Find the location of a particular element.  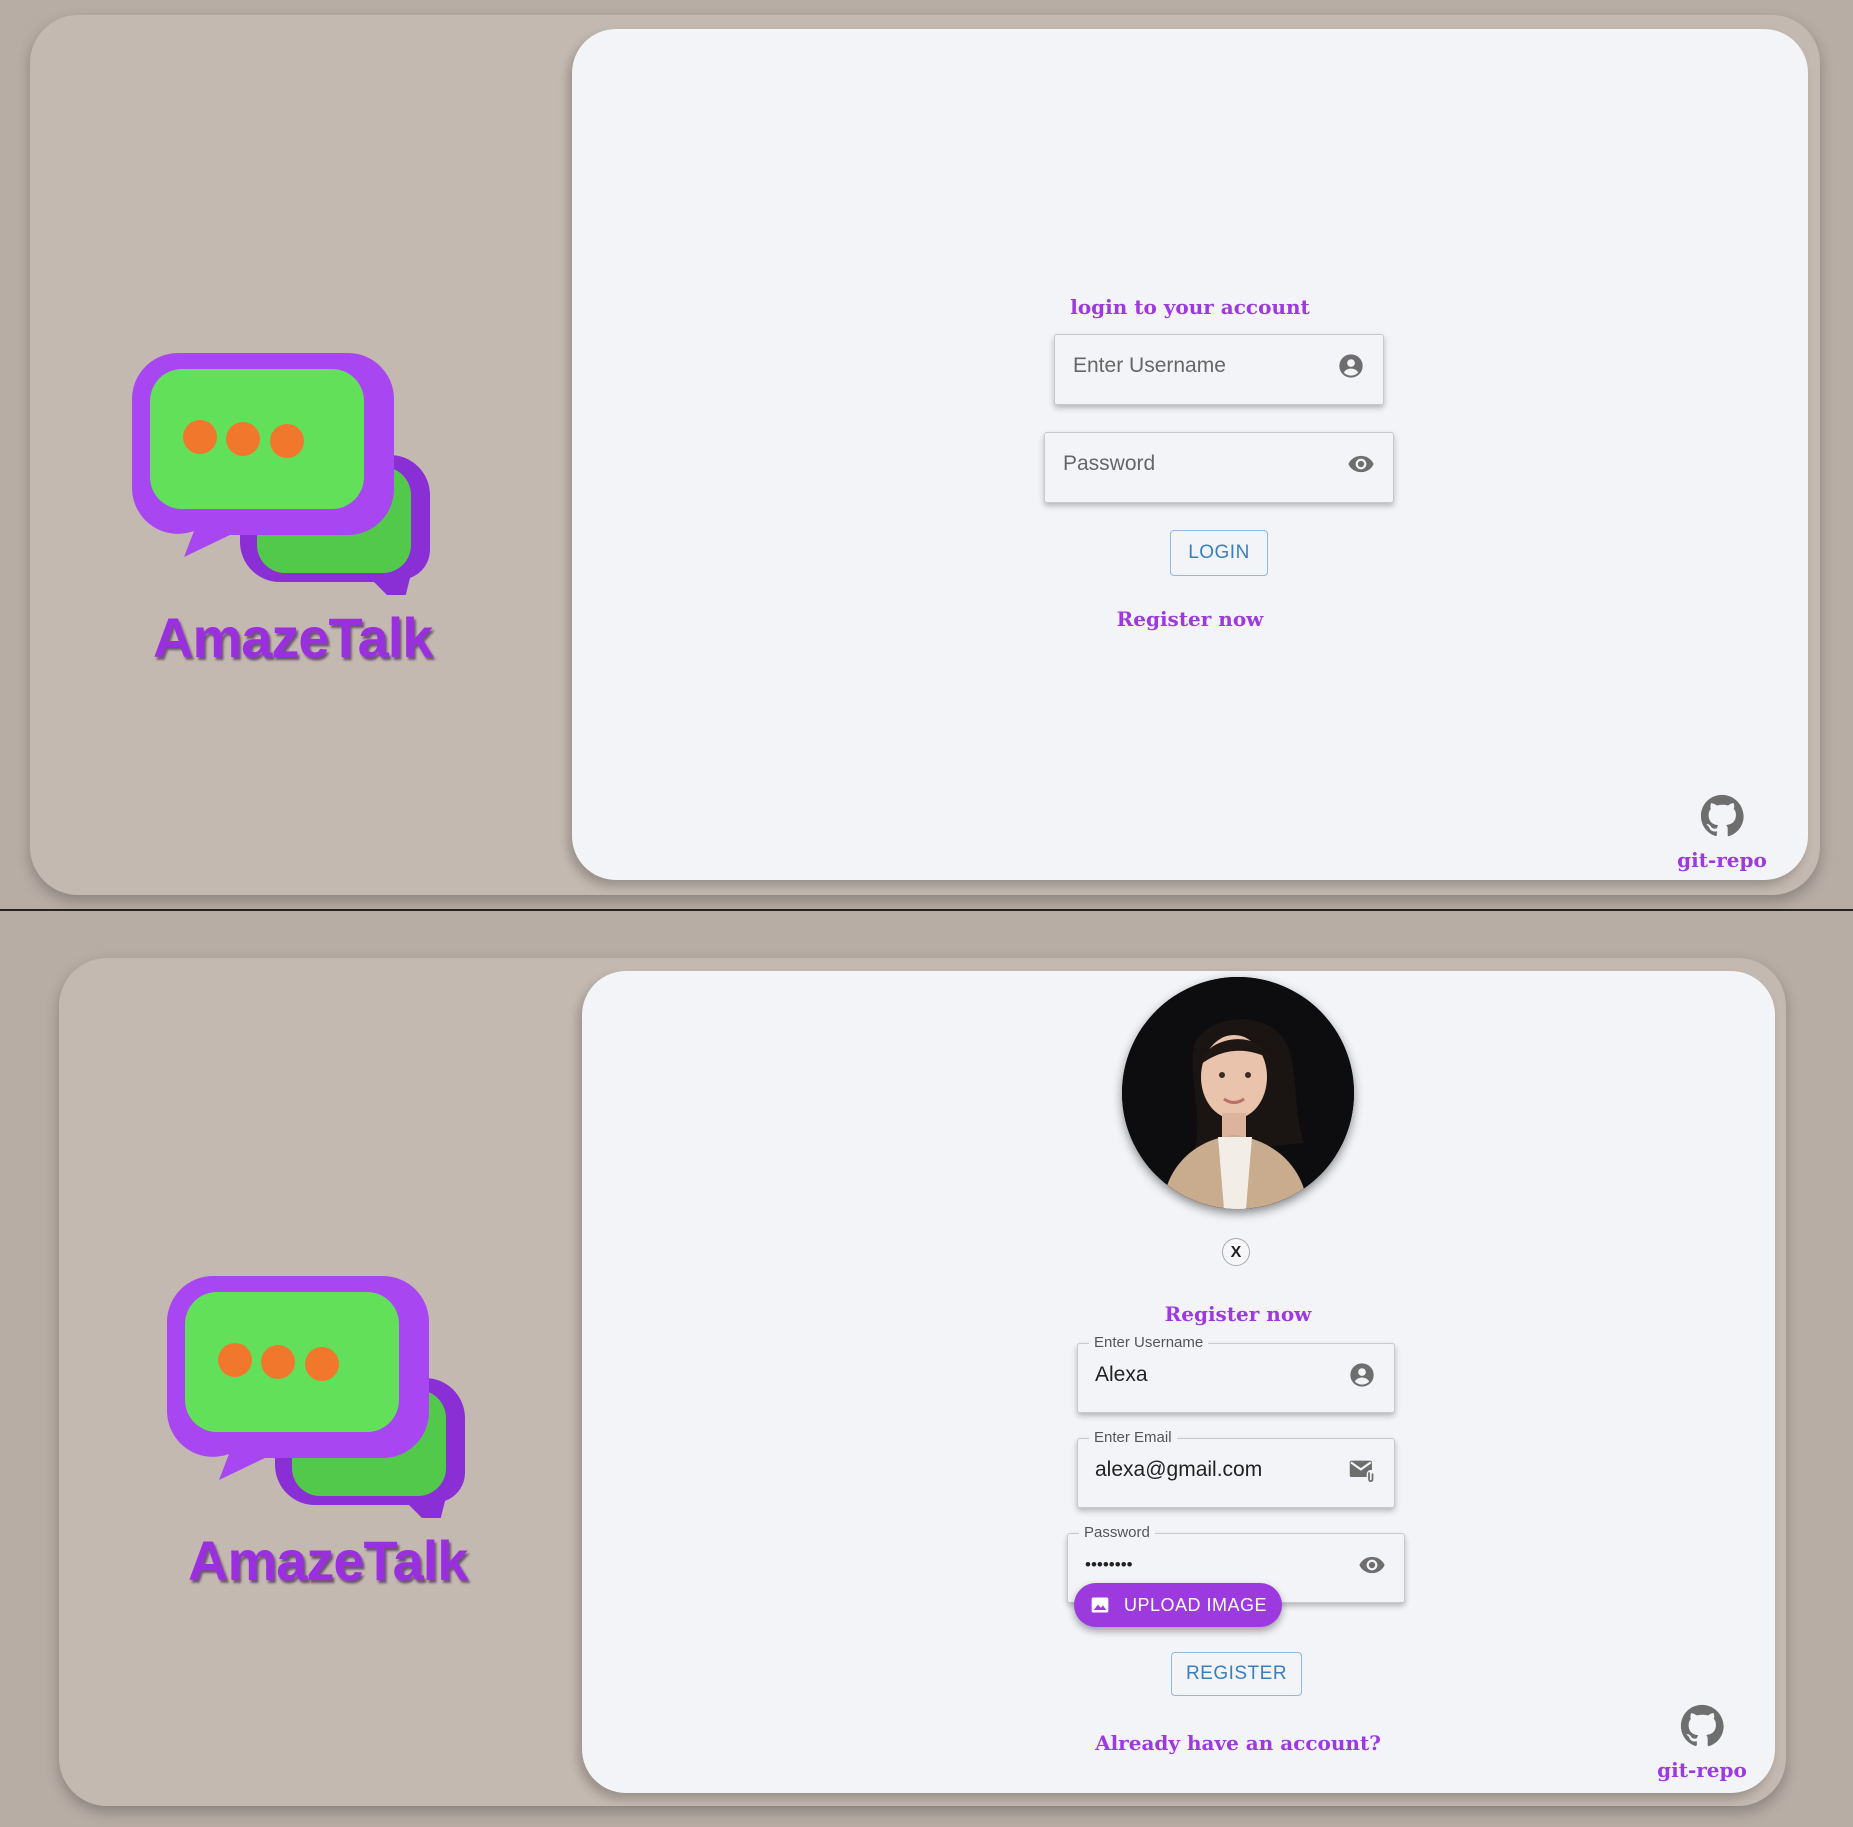

already-have-account-link: Already have an account? is located at coordinates (1238, 1743).